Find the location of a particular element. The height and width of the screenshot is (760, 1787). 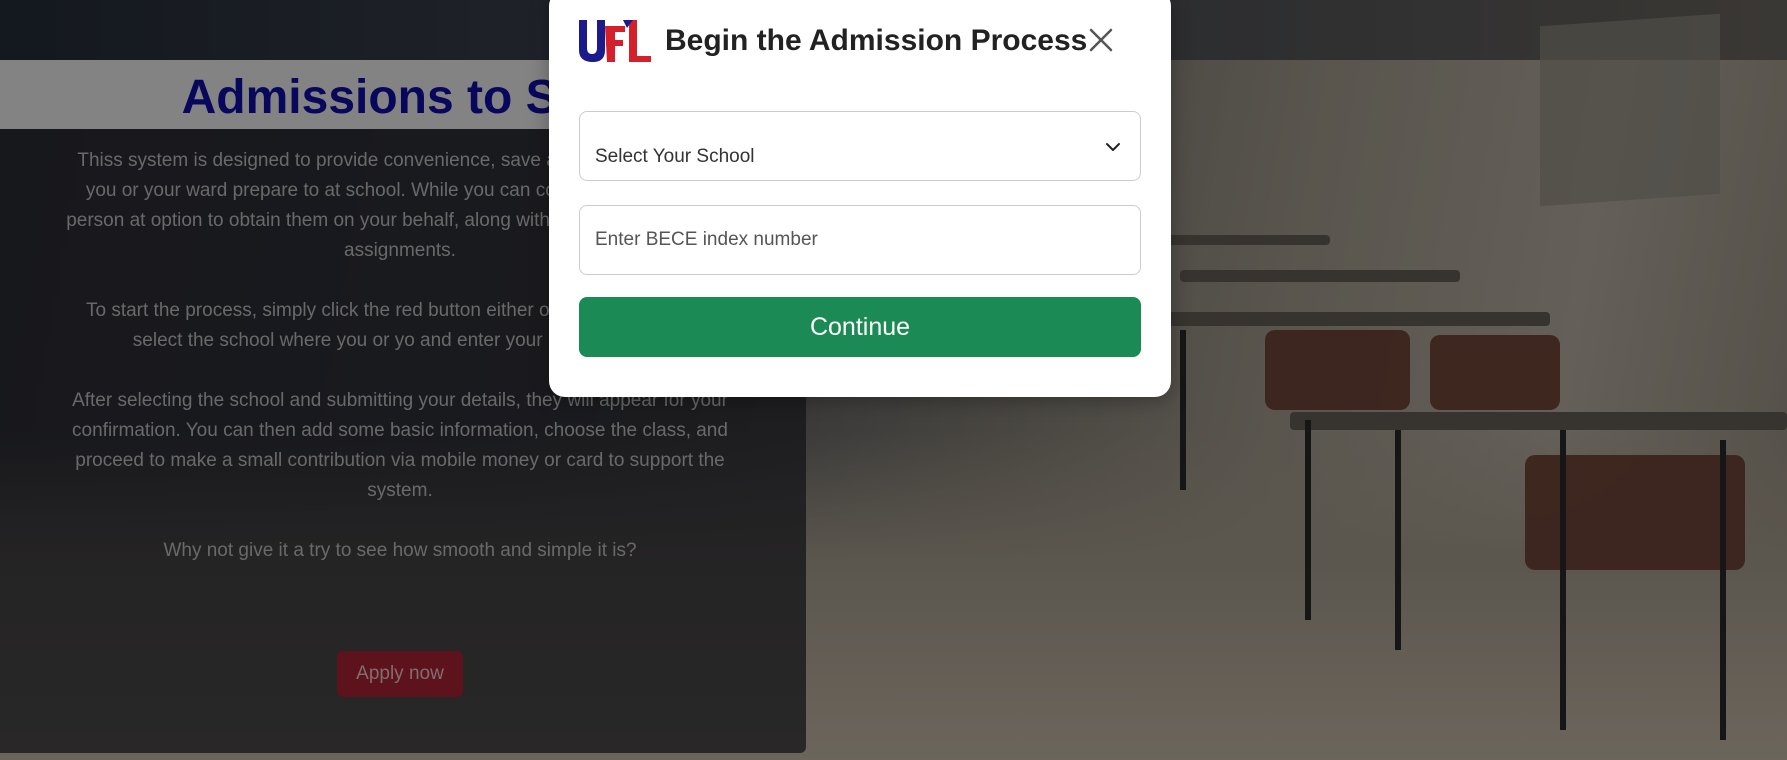

ufl-logo is located at coordinates (615, 41).